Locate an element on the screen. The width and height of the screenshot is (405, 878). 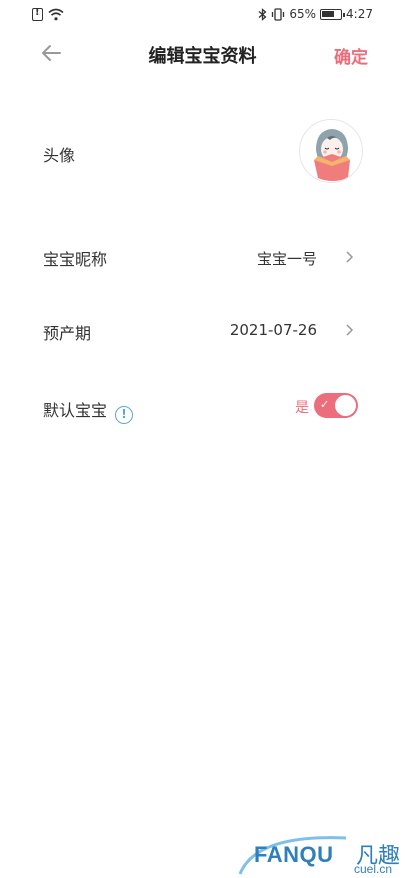
status-left is located at coordinates (48, 14).